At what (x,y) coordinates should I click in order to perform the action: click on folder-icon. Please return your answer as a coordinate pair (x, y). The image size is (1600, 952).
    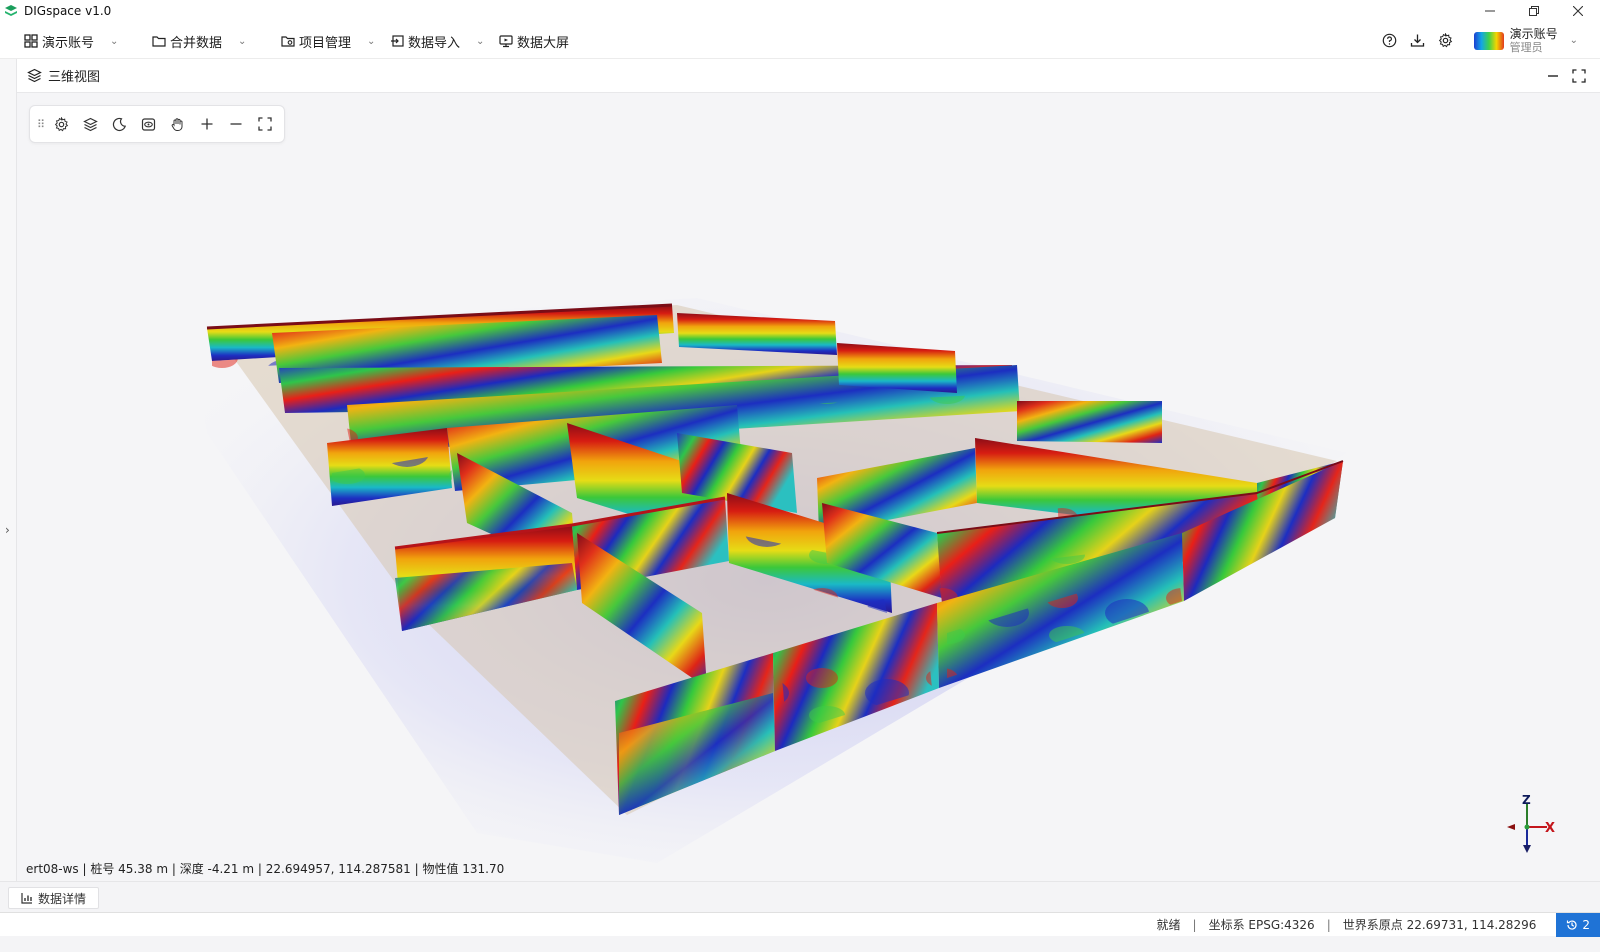
    Looking at the image, I should click on (159, 41).